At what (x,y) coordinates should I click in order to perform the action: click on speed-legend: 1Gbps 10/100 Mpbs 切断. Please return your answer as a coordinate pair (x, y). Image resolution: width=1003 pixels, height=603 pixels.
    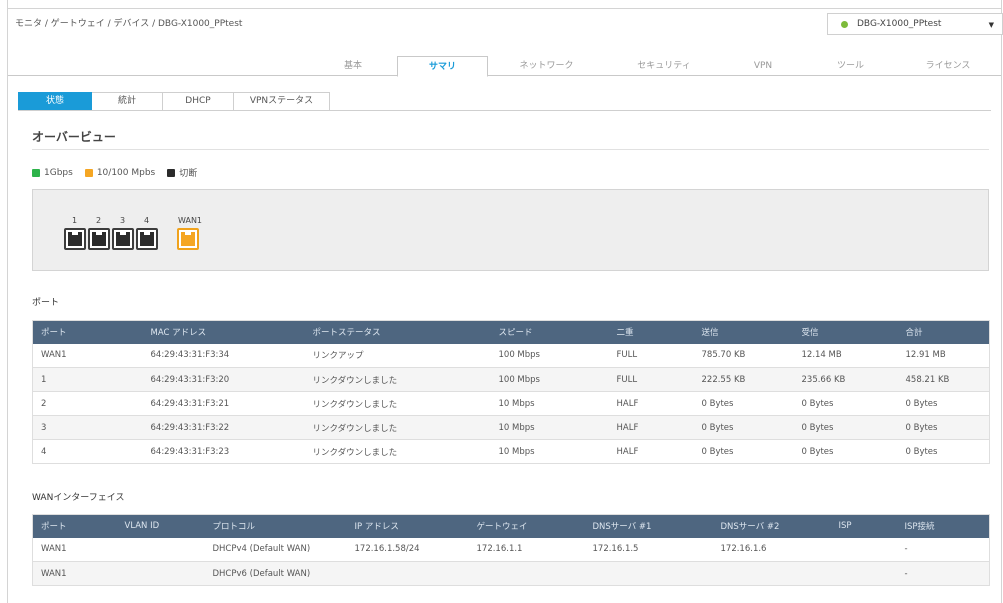
    Looking at the image, I should click on (120, 172).